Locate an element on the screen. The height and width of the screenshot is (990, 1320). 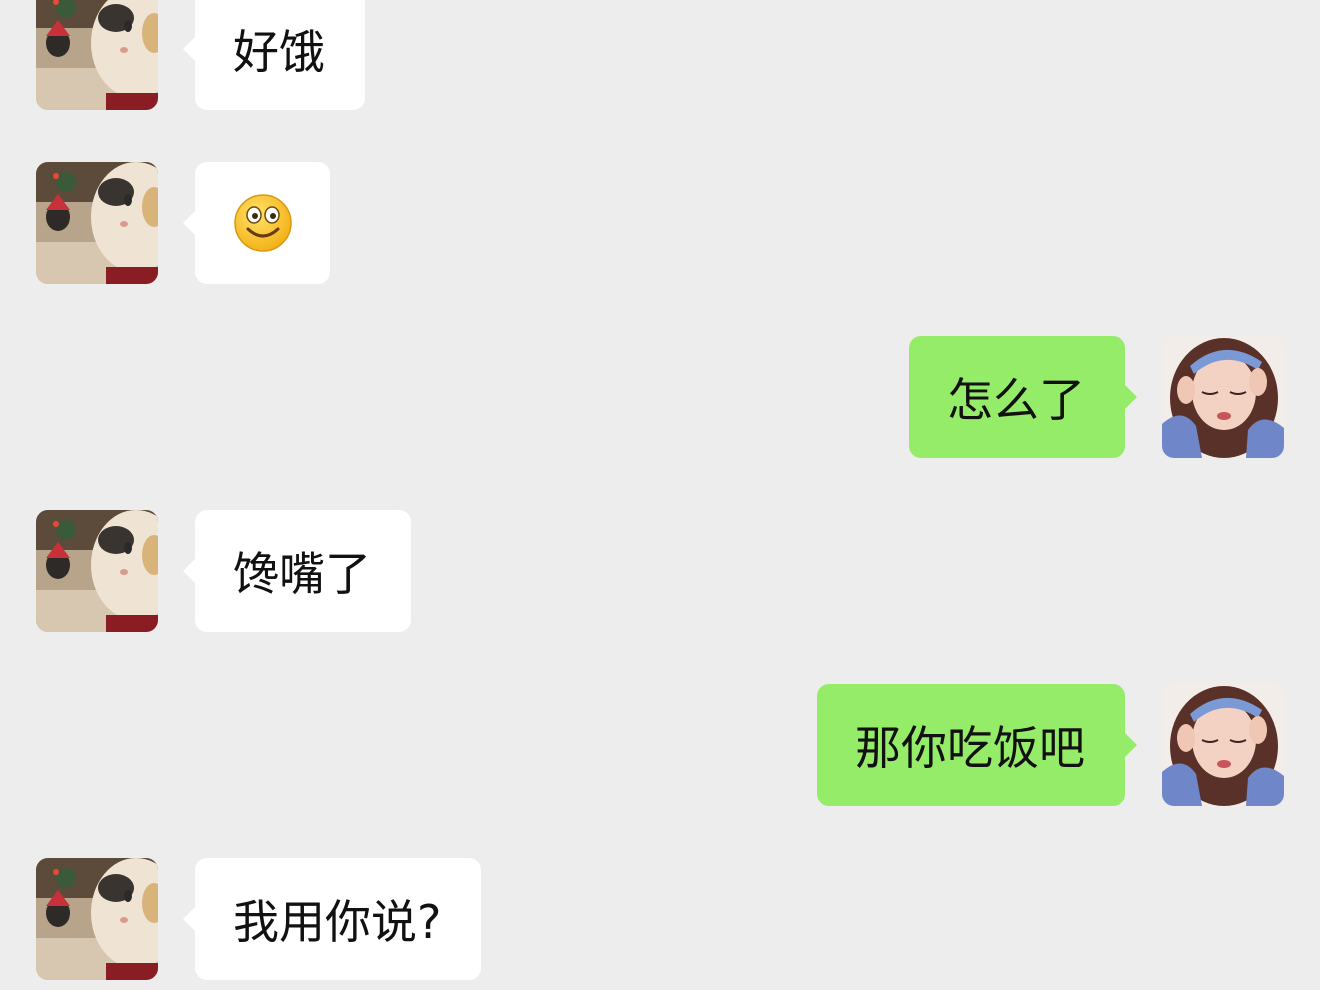
incoming-message-bubble: 好饿 is located at coordinates (274, 55).